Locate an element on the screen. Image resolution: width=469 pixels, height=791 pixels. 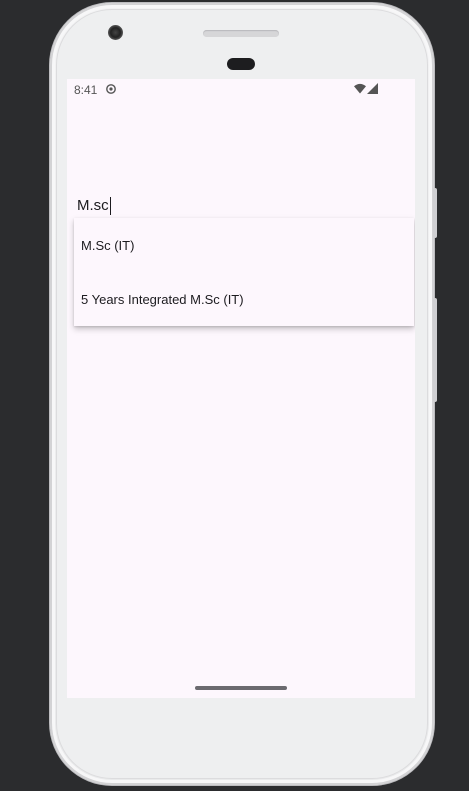
search-input is located at coordinates (244, 206).